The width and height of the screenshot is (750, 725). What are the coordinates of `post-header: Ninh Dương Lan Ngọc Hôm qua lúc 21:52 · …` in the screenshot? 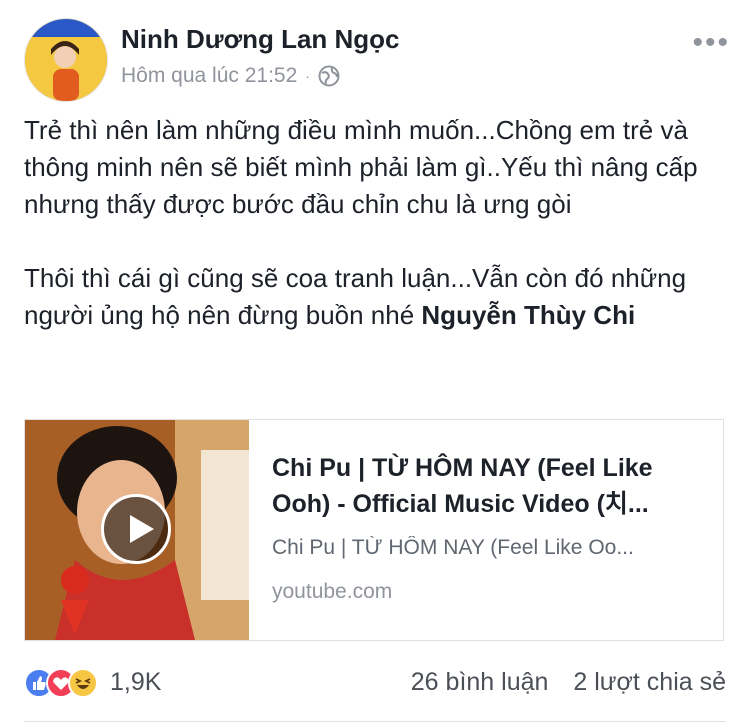 It's located at (379, 60).